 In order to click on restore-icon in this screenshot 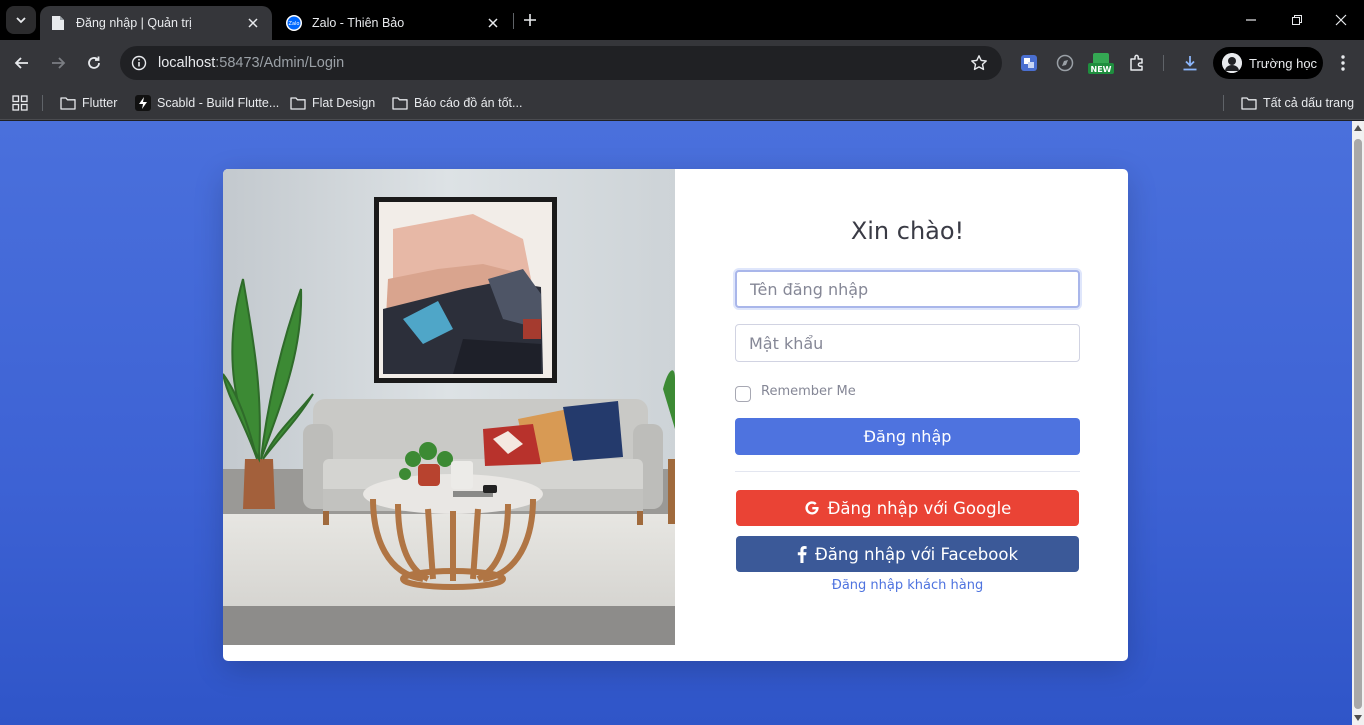, I will do `click(1297, 20)`.